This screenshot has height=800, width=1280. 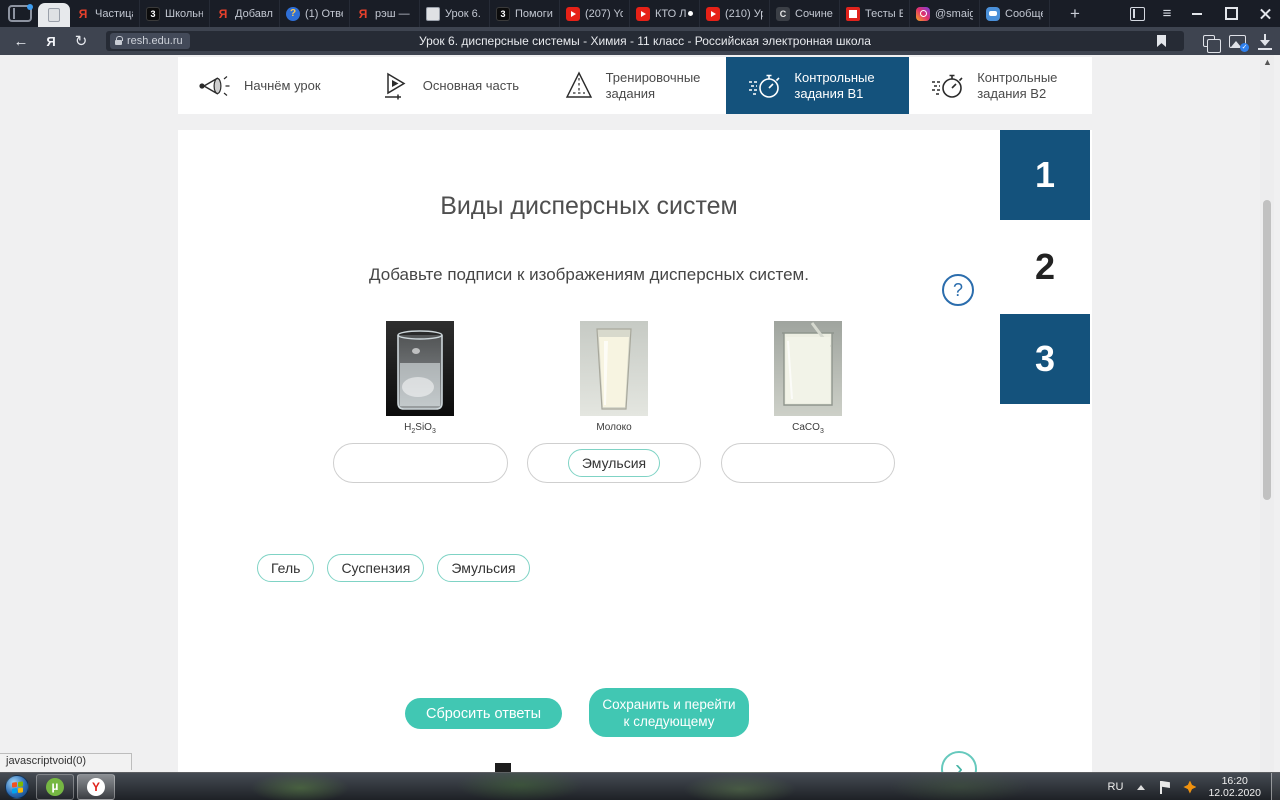 I want to click on utorrent-taskbar-button: µ, so click(x=55, y=787).